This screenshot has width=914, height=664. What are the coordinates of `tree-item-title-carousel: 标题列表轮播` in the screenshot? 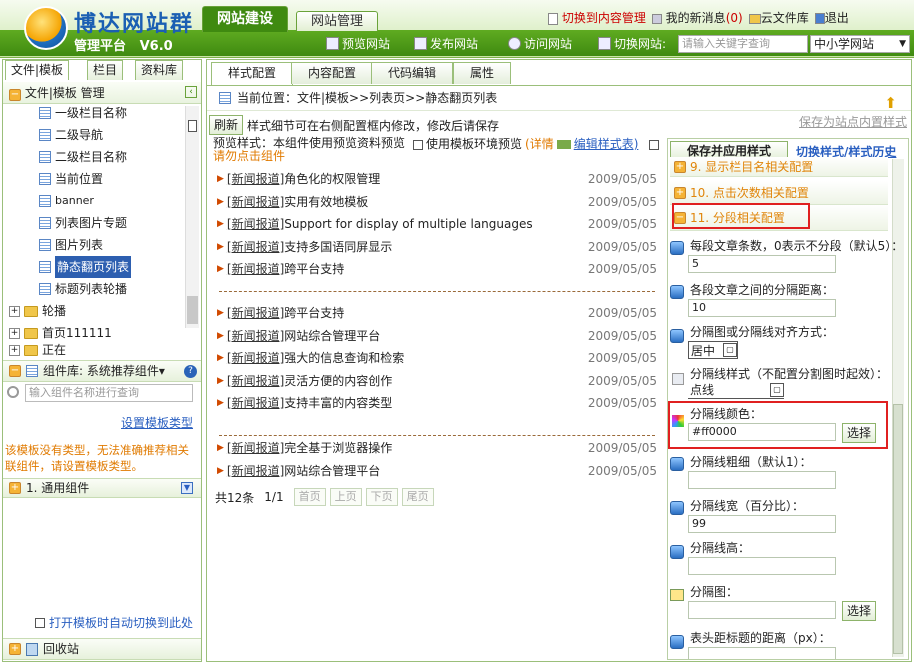 It's located at (83, 289).